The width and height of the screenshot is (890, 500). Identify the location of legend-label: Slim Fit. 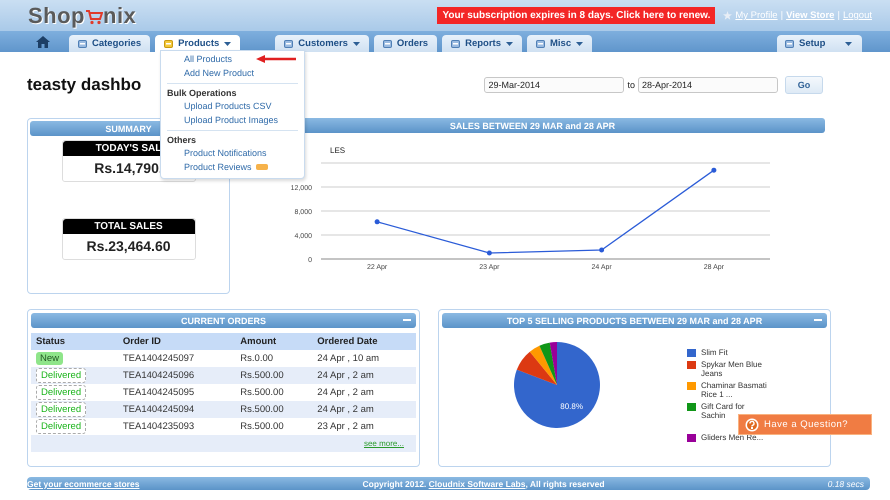
(714, 352).